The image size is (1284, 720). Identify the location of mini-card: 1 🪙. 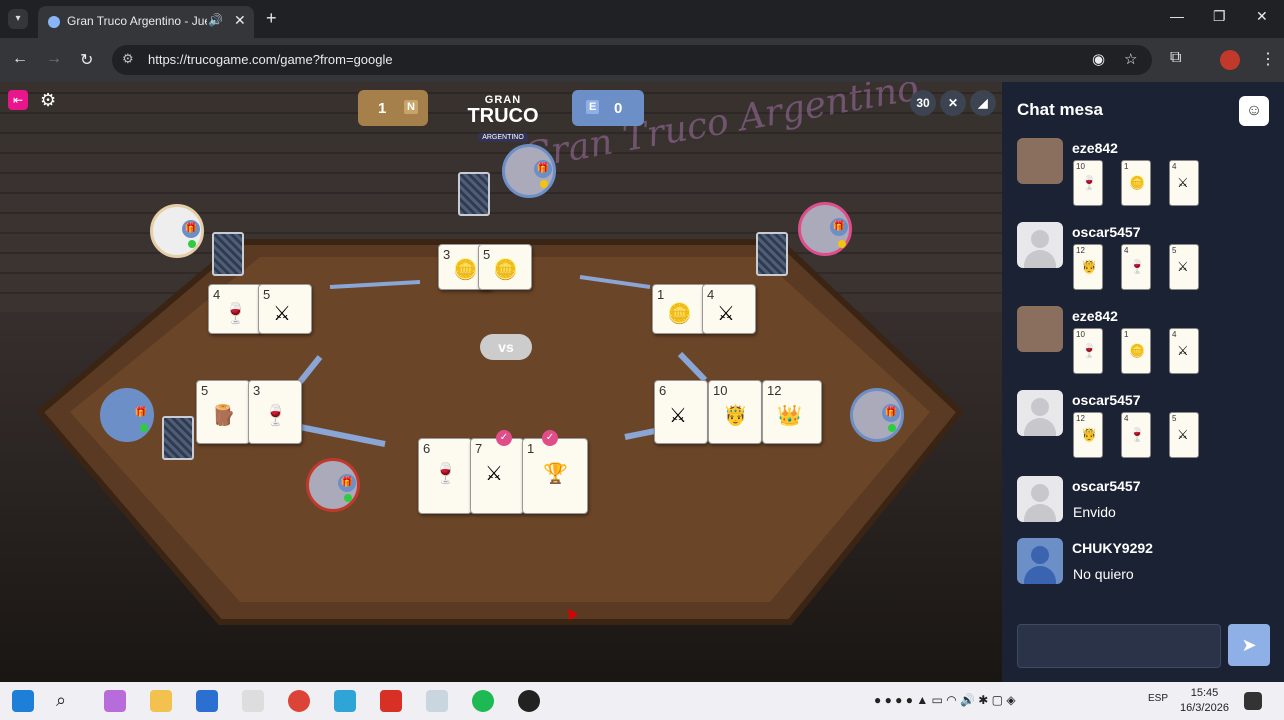
(1136, 183).